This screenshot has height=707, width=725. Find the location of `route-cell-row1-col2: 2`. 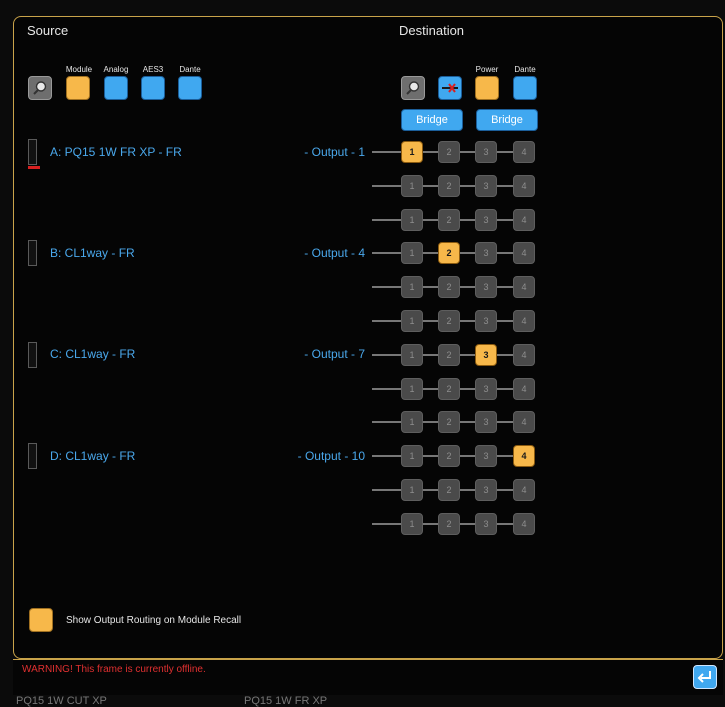

route-cell-row1-col2: 2 is located at coordinates (449, 152).